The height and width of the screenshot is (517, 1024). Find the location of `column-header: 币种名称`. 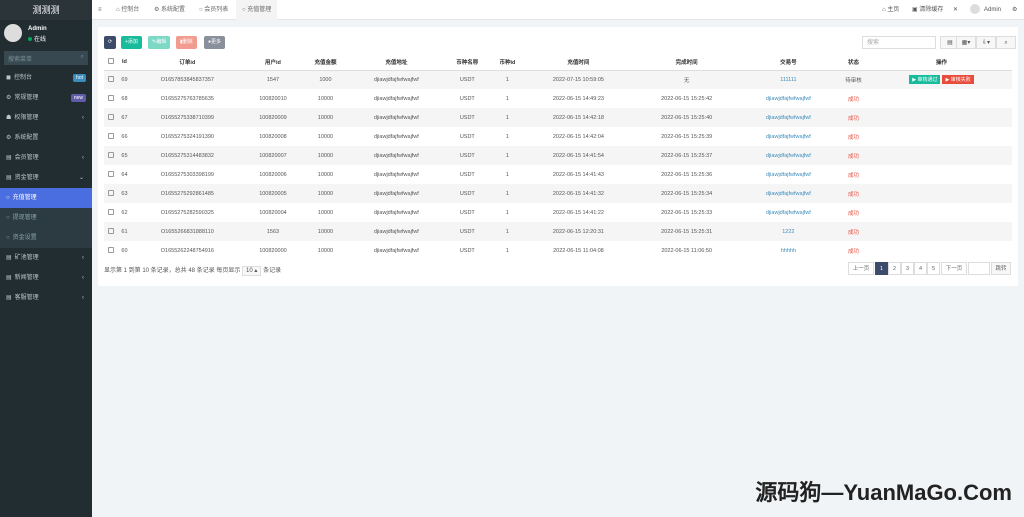

column-header: 币种名称 is located at coordinates (467, 62).